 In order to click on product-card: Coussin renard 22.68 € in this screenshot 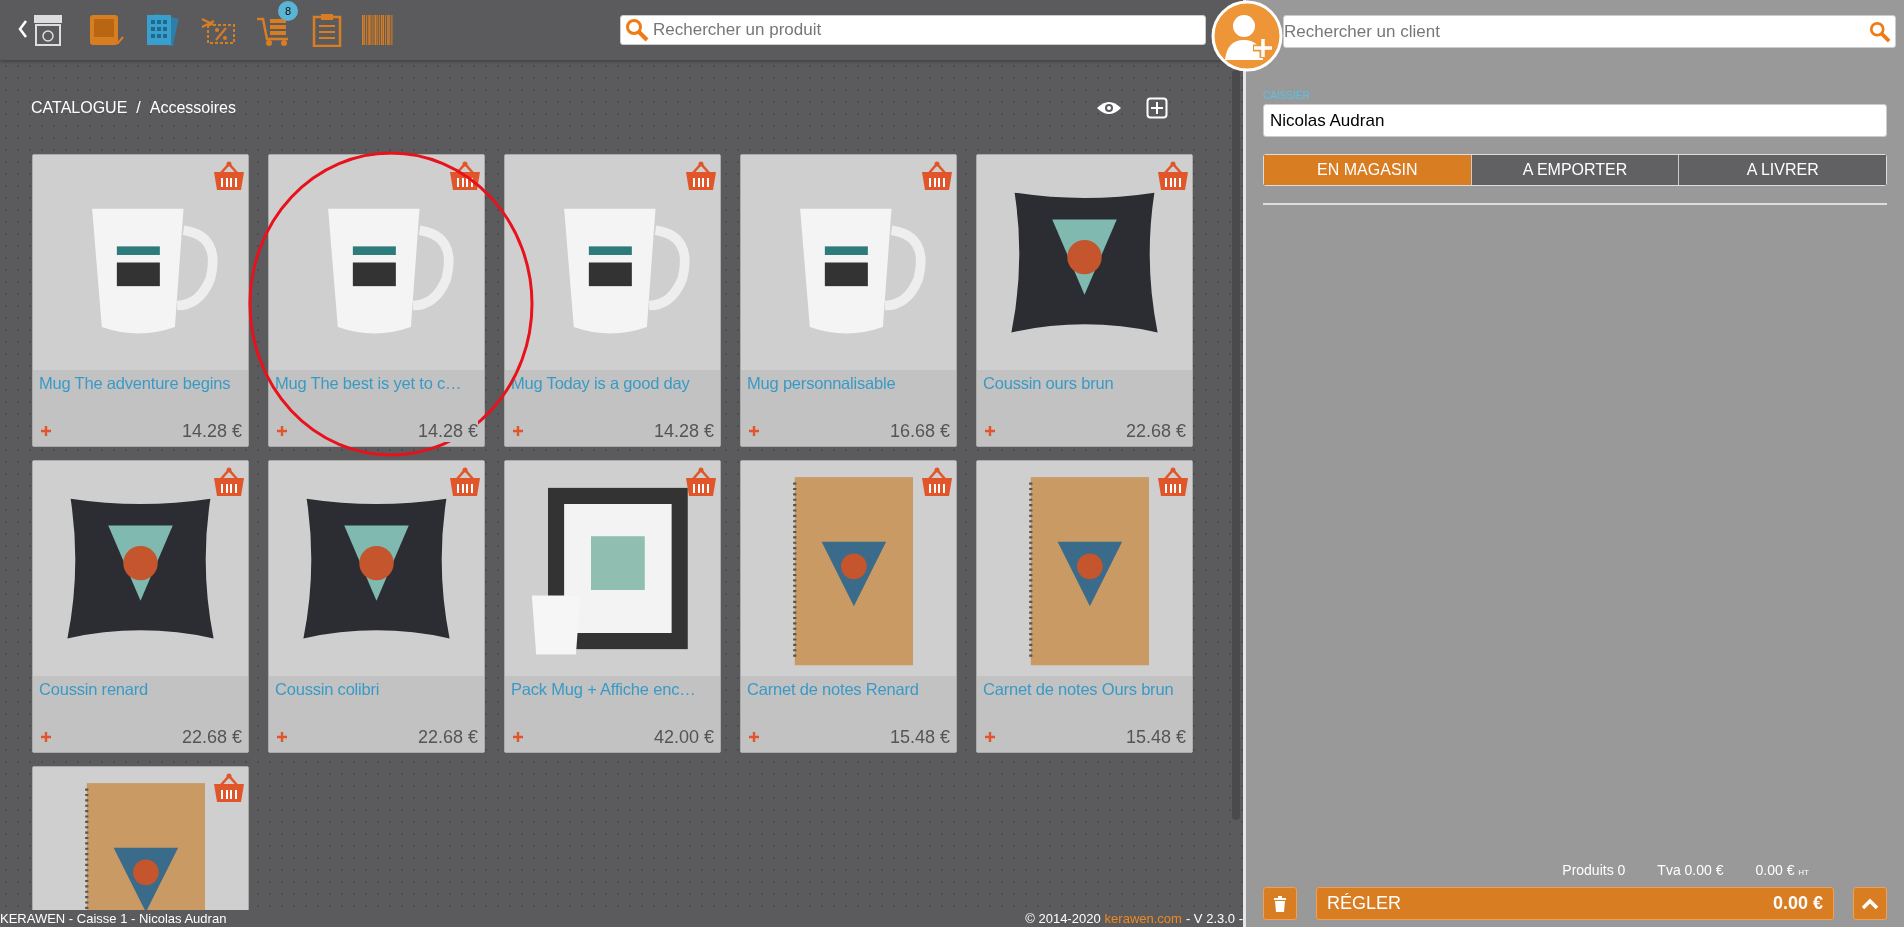, I will do `click(140, 606)`.